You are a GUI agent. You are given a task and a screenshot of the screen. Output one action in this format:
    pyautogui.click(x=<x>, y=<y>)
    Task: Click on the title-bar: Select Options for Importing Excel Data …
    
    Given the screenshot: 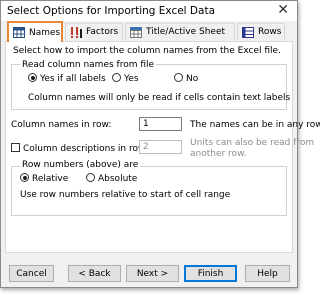 What is the action you would take?
    pyautogui.click(x=149, y=11)
    